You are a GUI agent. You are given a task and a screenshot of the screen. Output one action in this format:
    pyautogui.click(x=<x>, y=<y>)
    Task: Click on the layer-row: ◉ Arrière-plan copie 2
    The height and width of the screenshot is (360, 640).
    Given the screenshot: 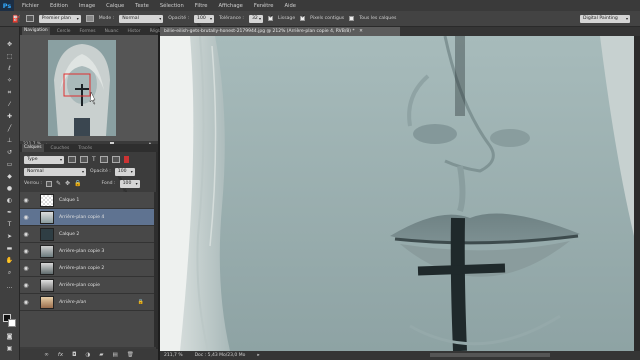 What is the action you would take?
    pyautogui.click(x=87, y=268)
    